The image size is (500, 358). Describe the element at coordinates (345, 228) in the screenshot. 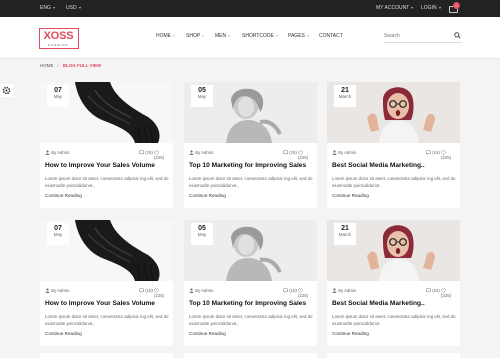

I see `post-date-day: 21` at that location.